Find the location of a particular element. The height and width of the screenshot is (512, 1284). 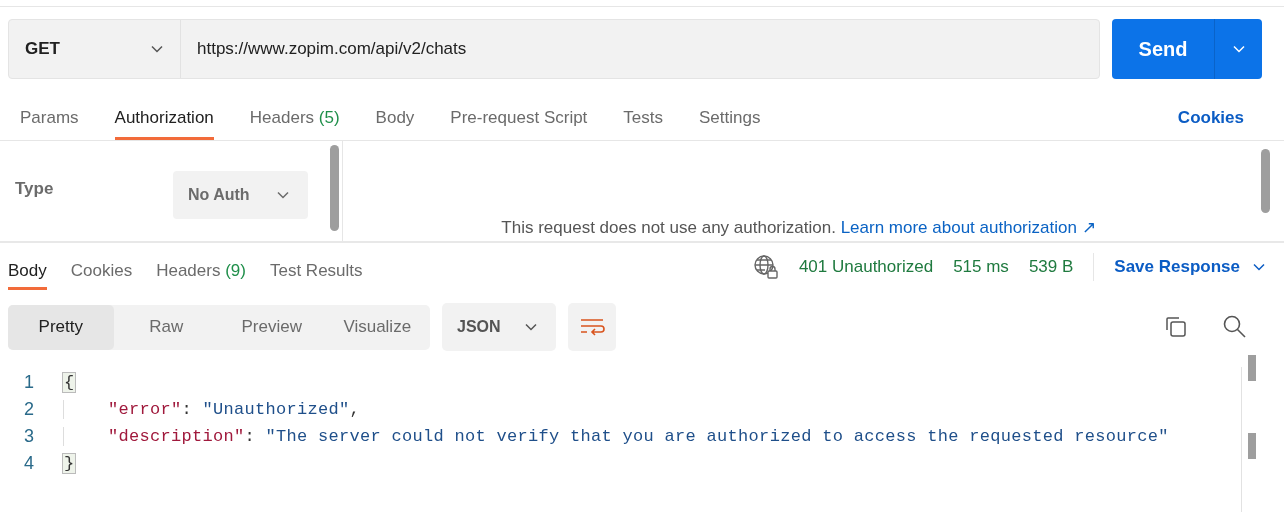

tab: Authorization is located at coordinates (164, 118).